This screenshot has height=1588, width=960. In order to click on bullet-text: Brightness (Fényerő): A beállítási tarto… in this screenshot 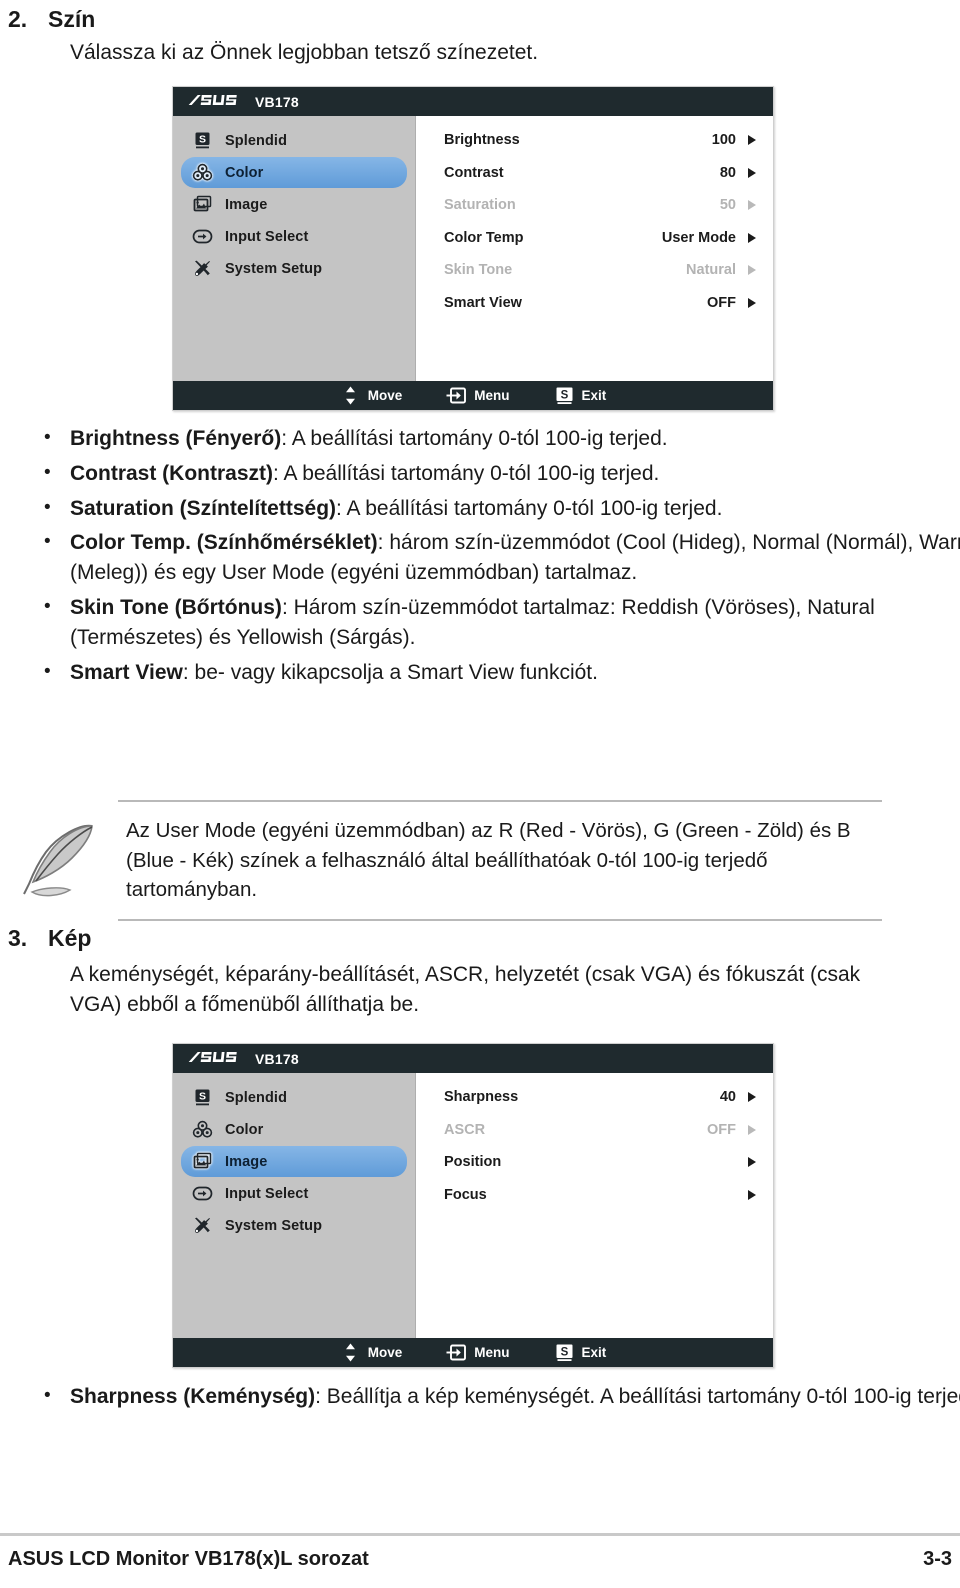, I will do `click(369, 439)`.